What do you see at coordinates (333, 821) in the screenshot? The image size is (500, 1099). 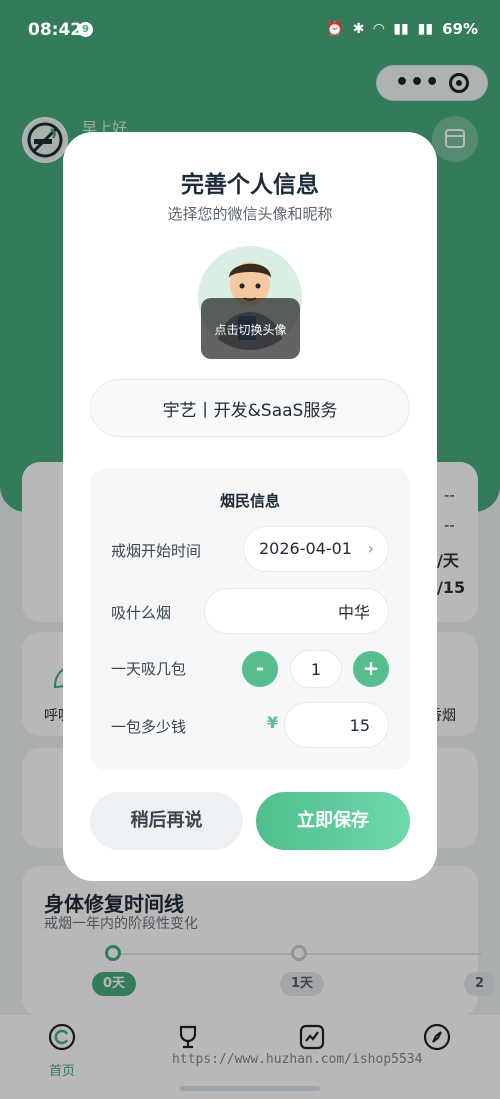 I see `save-button: 立即保存` at bounding box center [333, 821].